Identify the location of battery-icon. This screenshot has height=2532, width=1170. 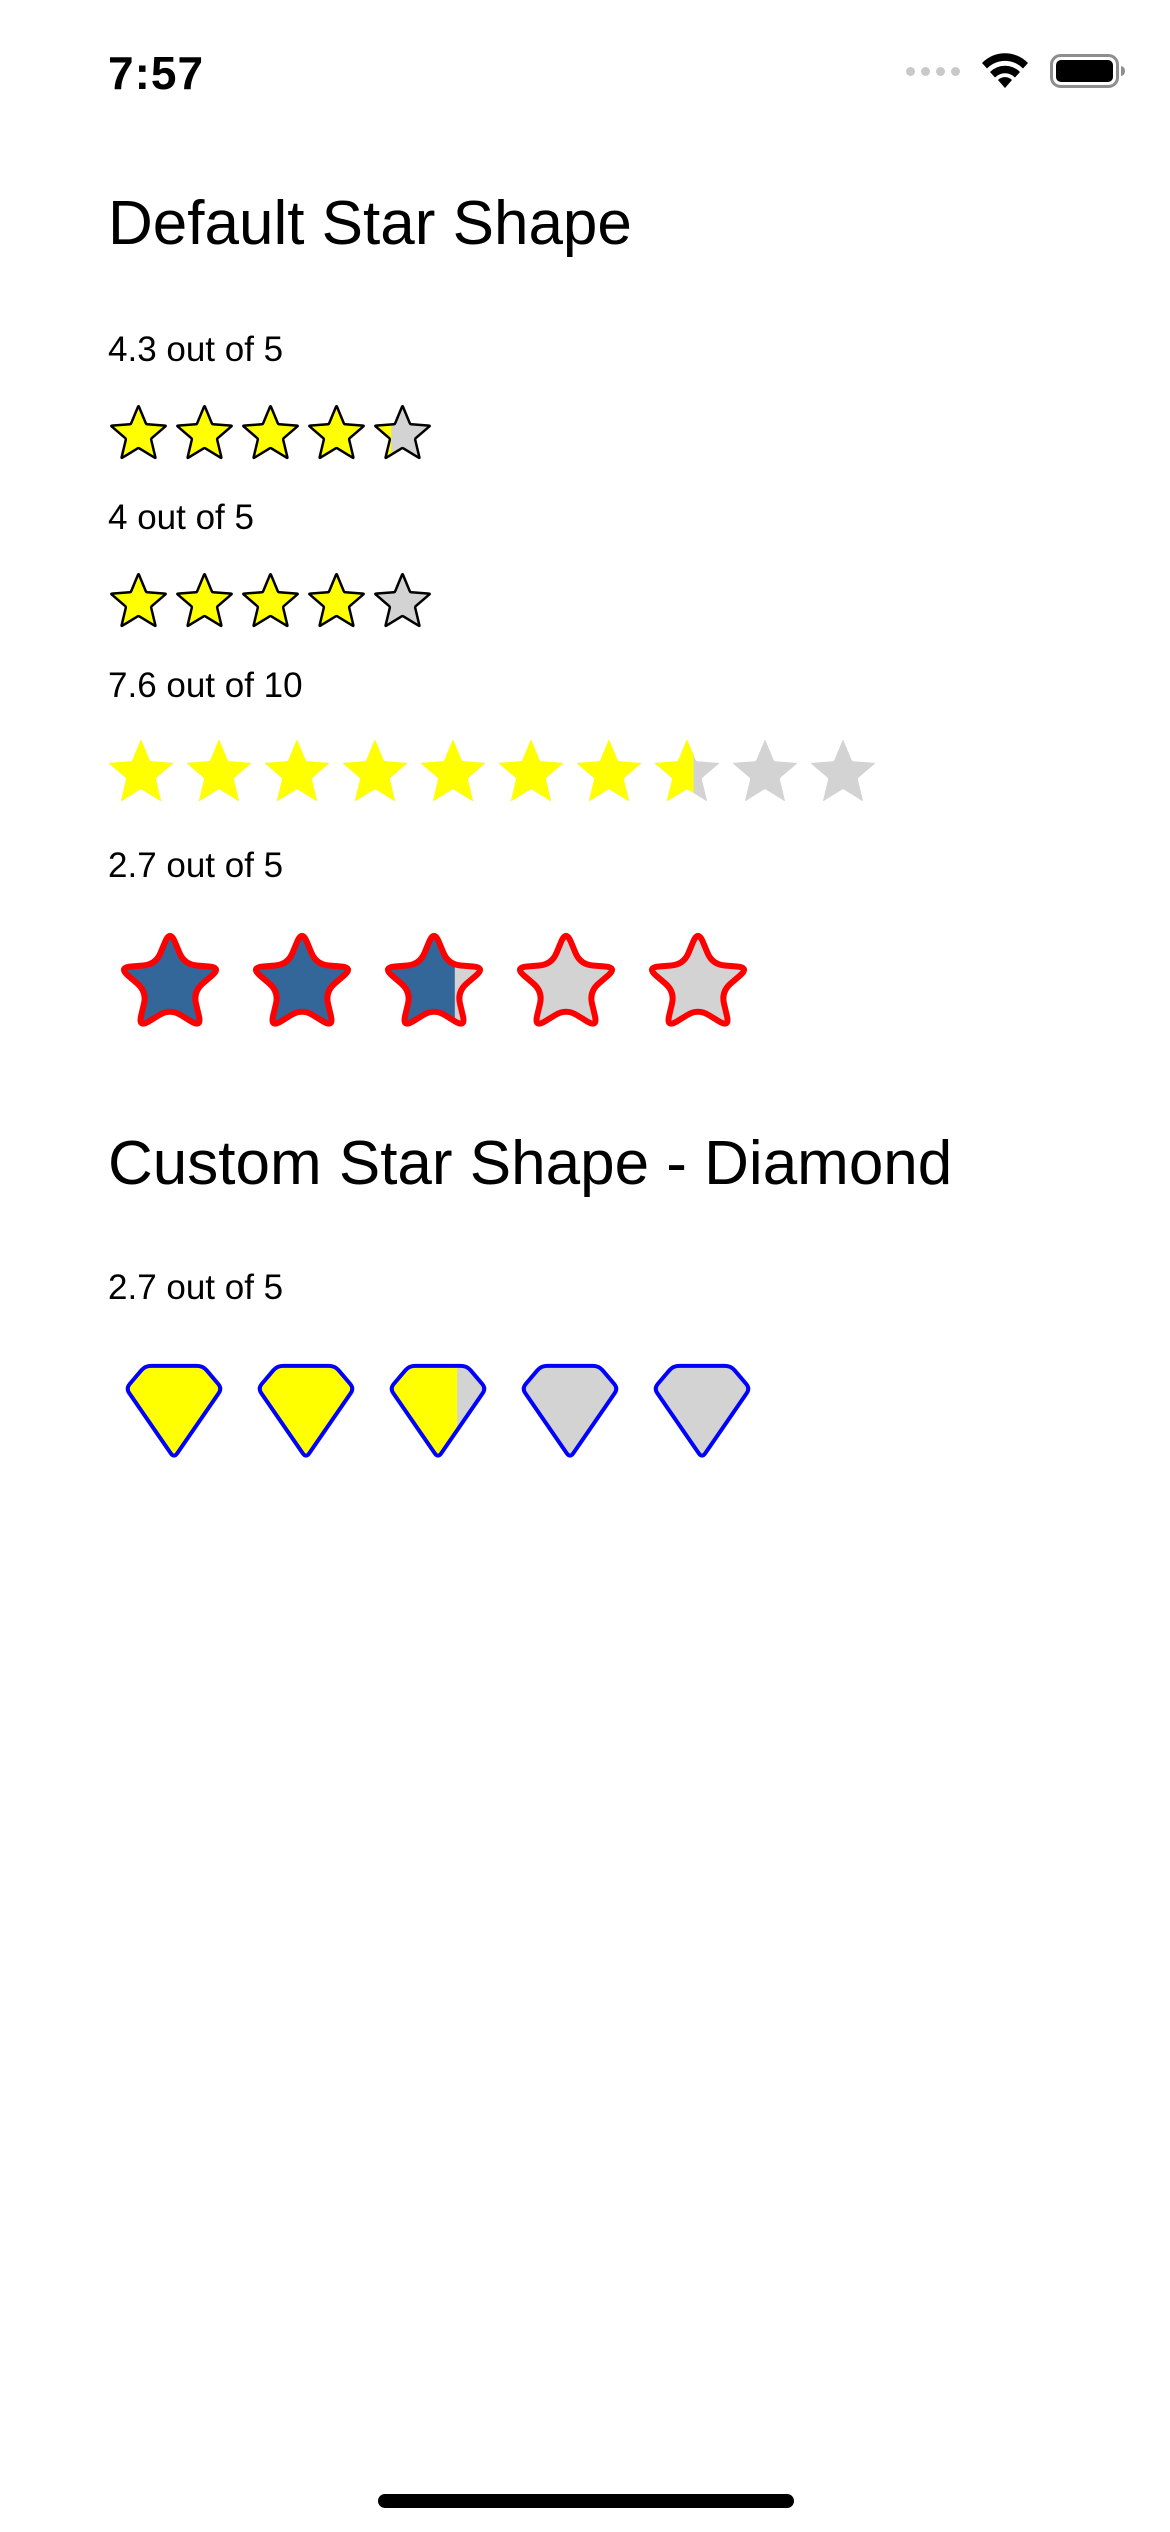
(1087, 71).